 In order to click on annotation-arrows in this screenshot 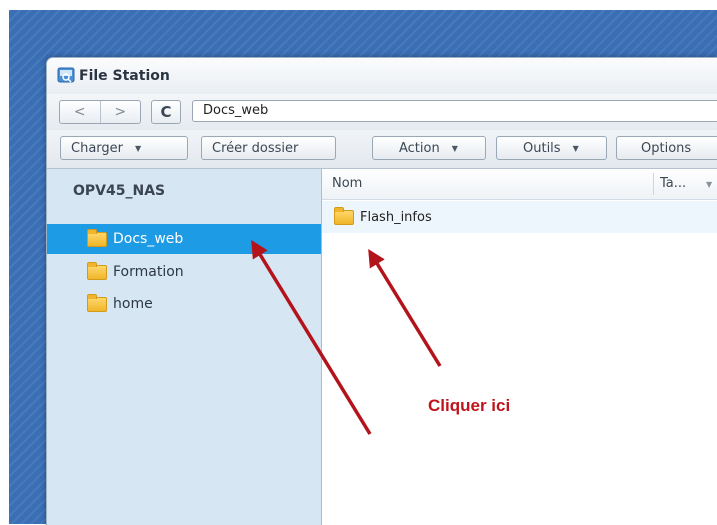, I will do `click(346, 337)`.